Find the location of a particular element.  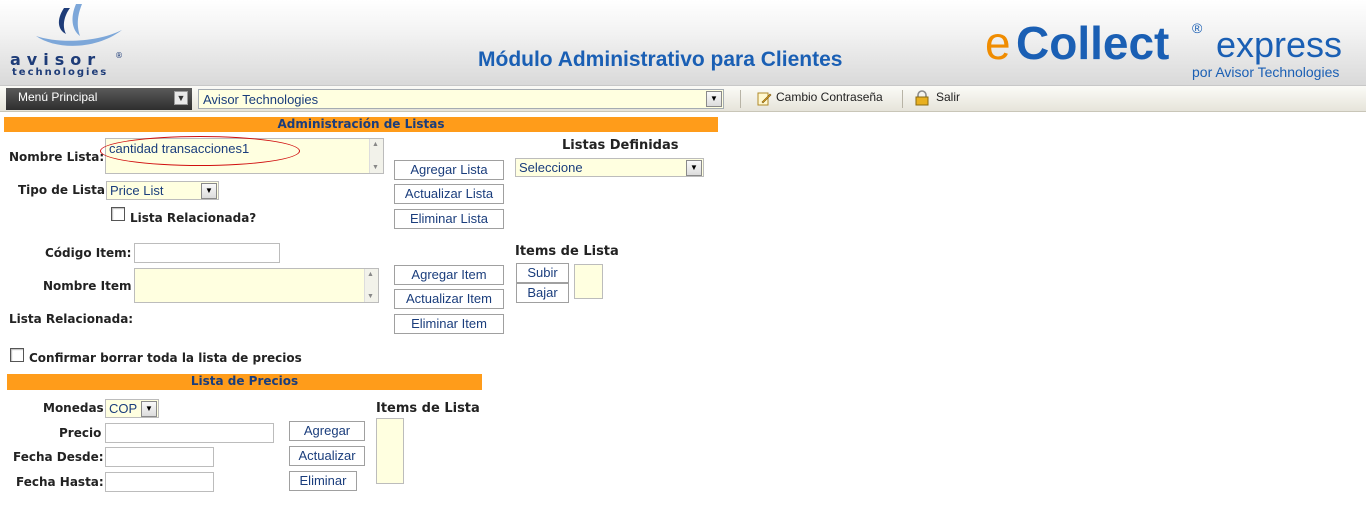

brand-byline: por Avisor Technologies is located at coordinates (1266, 72).